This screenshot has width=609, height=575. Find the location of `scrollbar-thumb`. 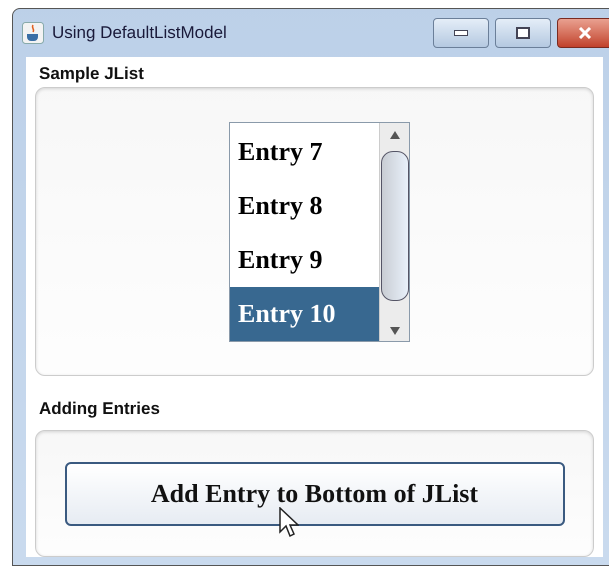

scrollbar-thumb is located at coordinates (394, 225).